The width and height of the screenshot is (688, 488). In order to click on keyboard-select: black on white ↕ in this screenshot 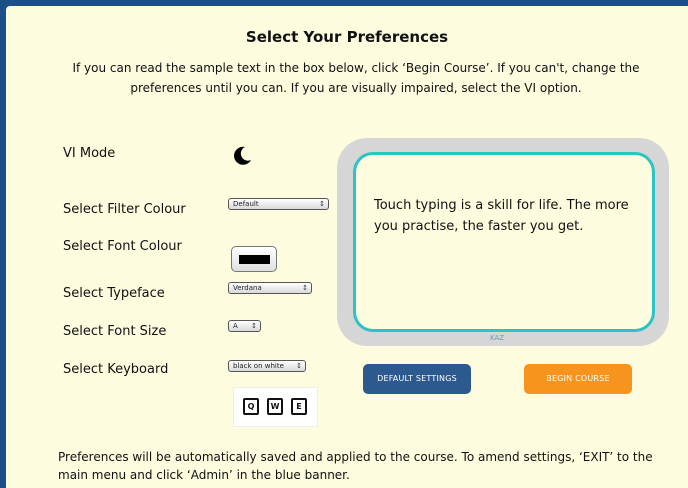, I will do `click(267, 366)`.